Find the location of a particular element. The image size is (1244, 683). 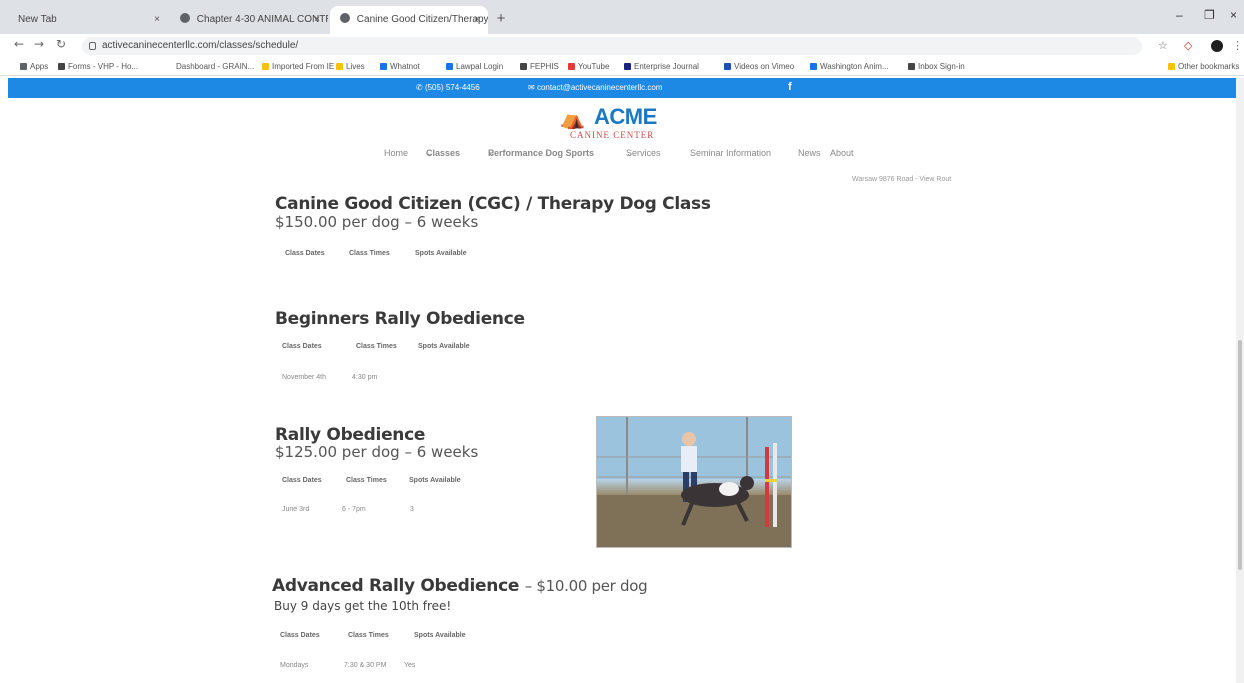

bookmark-imported: Imported From IE is located at coordinates (298, 66).